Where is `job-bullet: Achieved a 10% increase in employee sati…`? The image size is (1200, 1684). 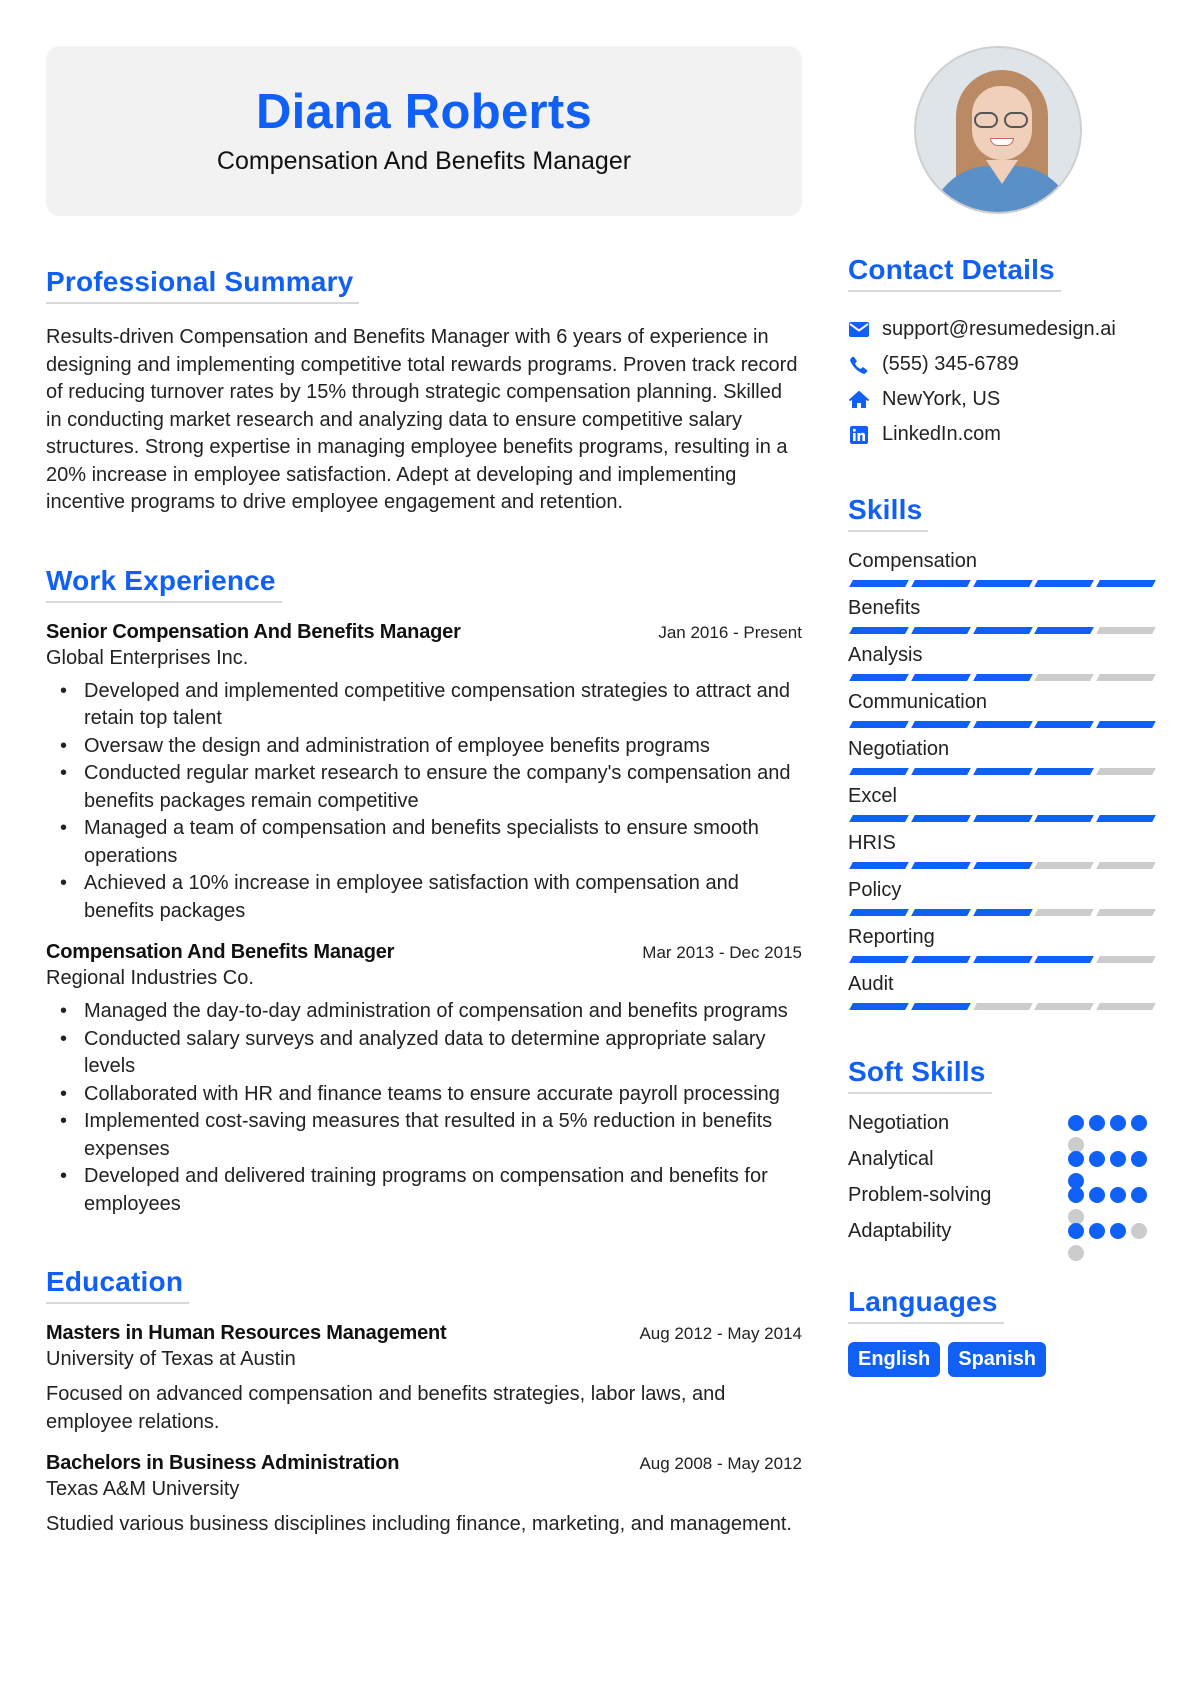 job-bullet: Achieved a 10% increase in employee sati… is located at coordinates (431, 897).